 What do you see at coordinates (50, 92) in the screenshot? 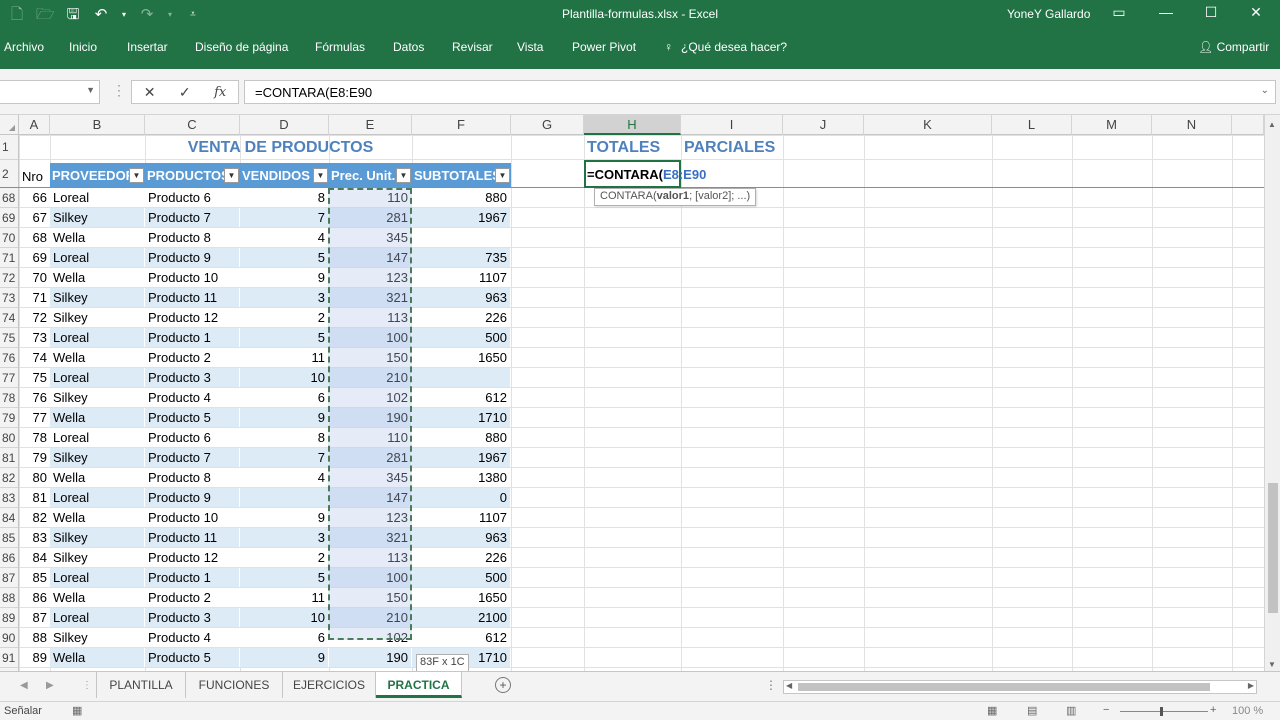
I see `name-box: ▼` at bounding box center [50, 92].